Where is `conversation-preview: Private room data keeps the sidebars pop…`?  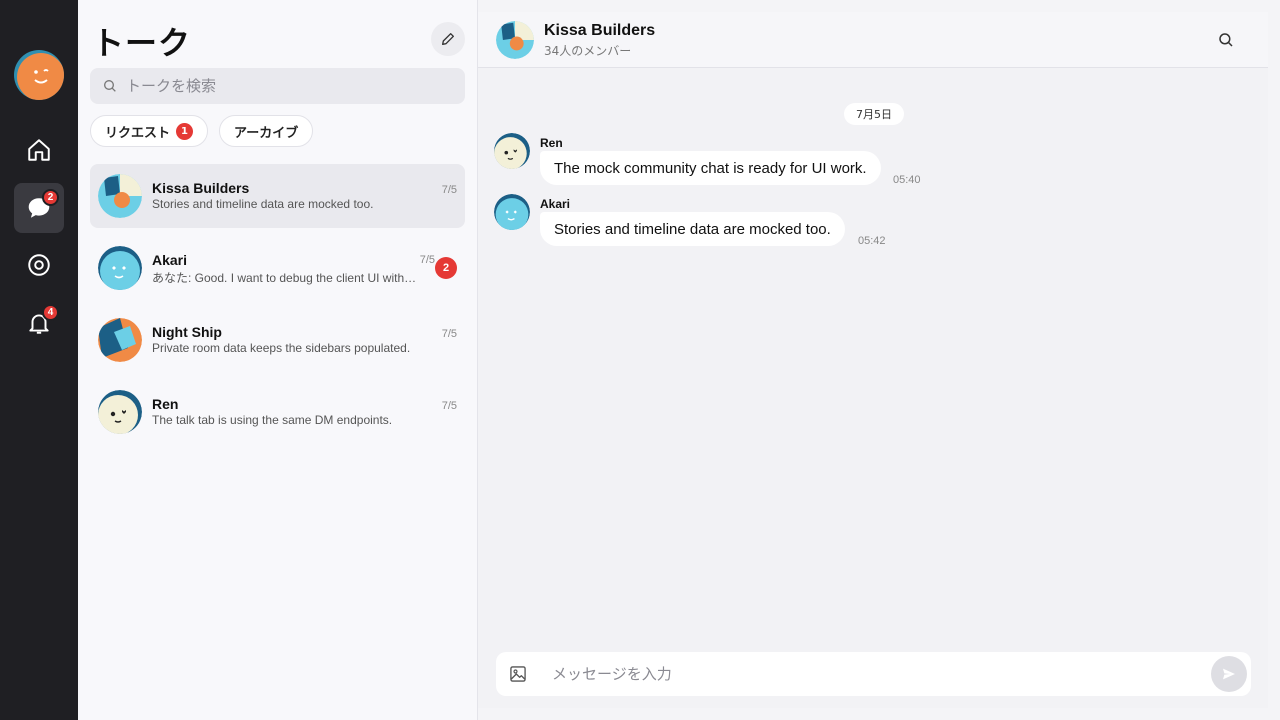 conversation-preview: Private room data keeps the sidebars pop… is located at coordinates (281, 348).